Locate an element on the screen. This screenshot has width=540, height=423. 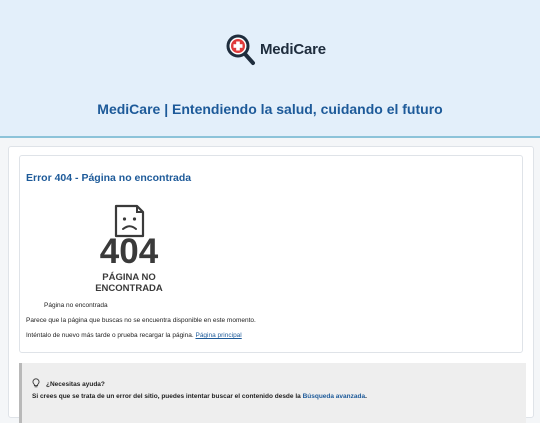
image-caption: Página no encontrada is located at coordinates (76, 305).